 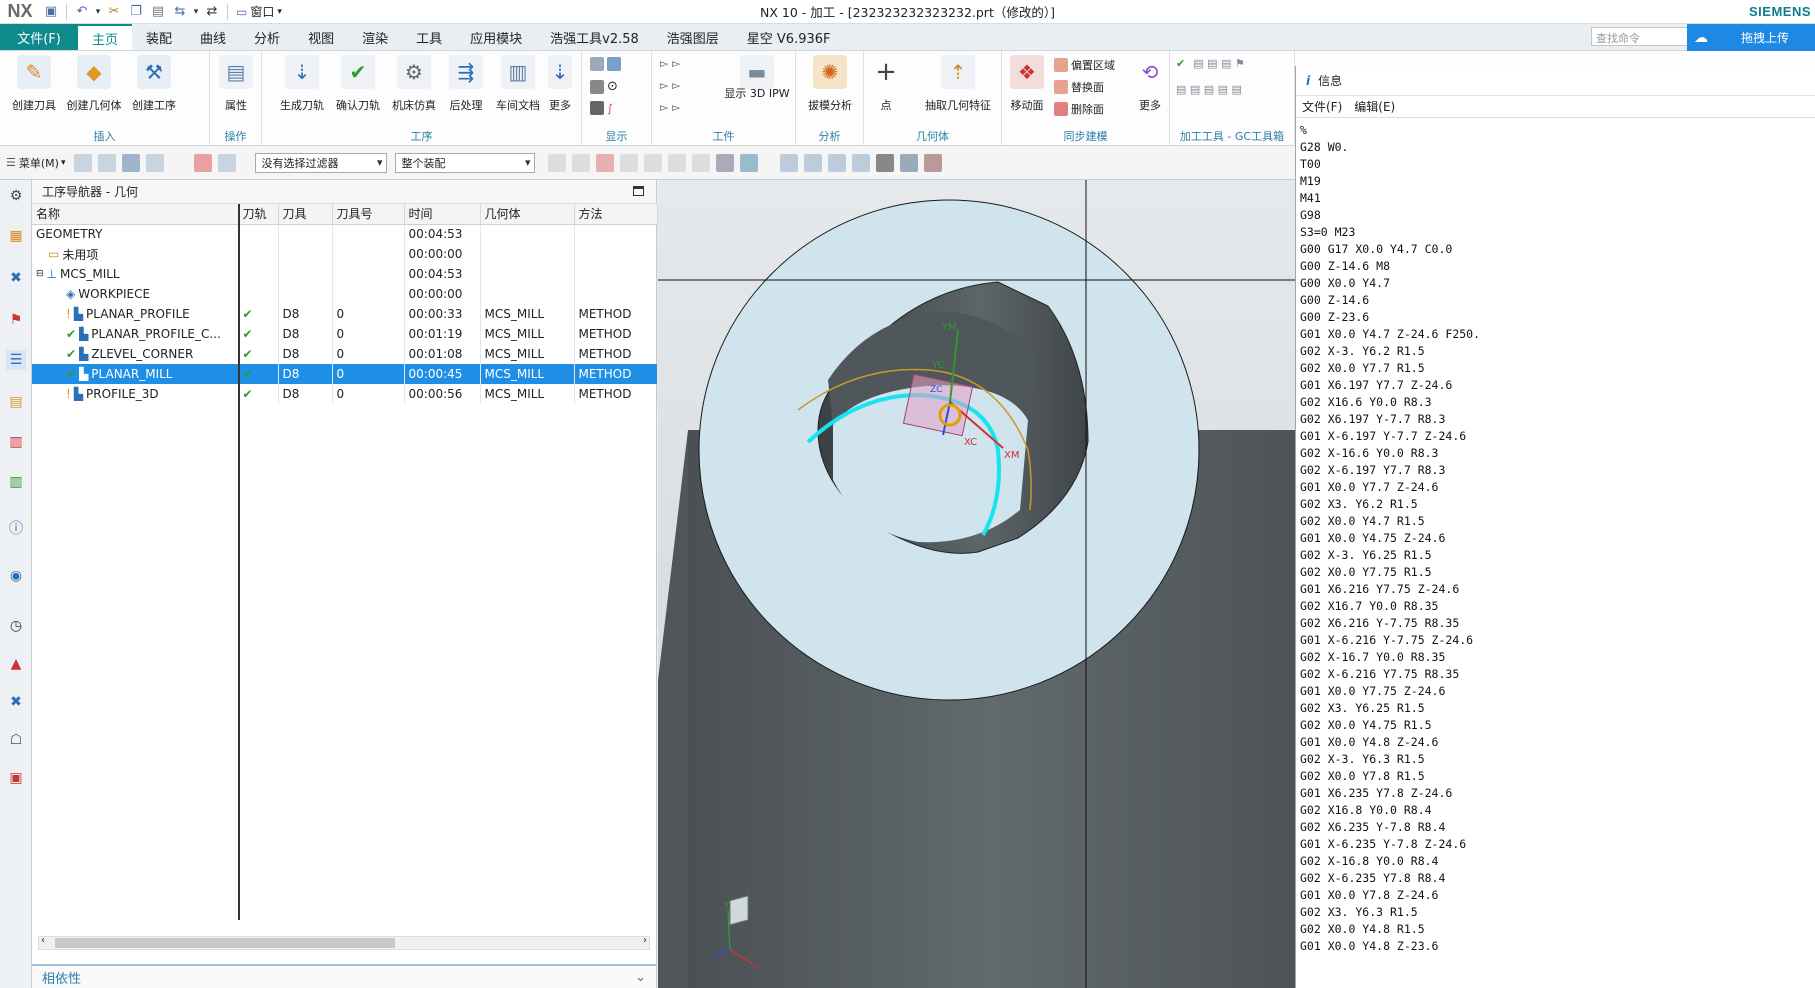 I want to click on save-icon: ▣, so click(x=51, y=12).